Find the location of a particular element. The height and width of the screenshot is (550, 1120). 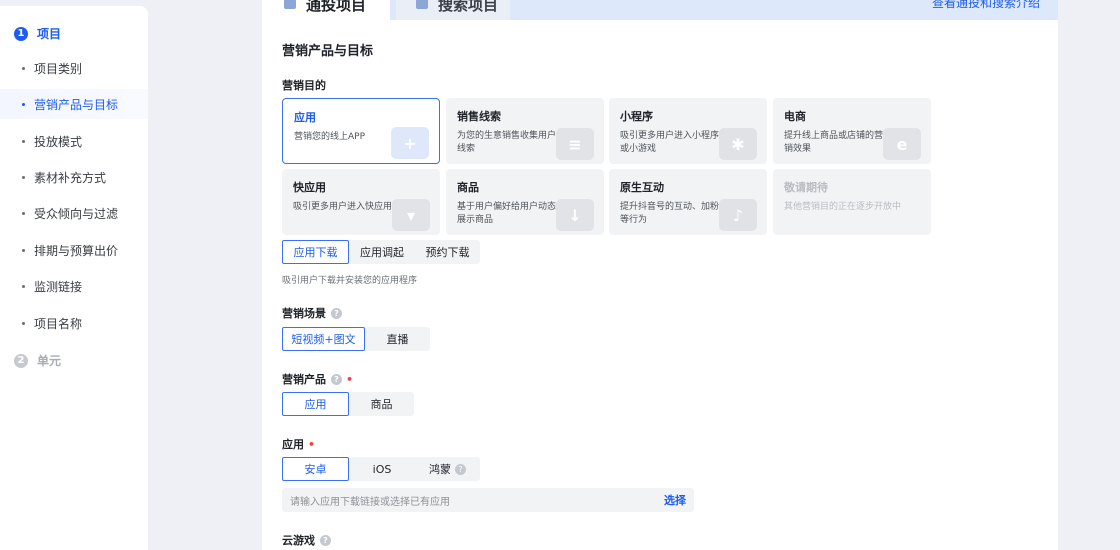

option-short-video: 短视频+图文 is located at coordinates (323, 339).